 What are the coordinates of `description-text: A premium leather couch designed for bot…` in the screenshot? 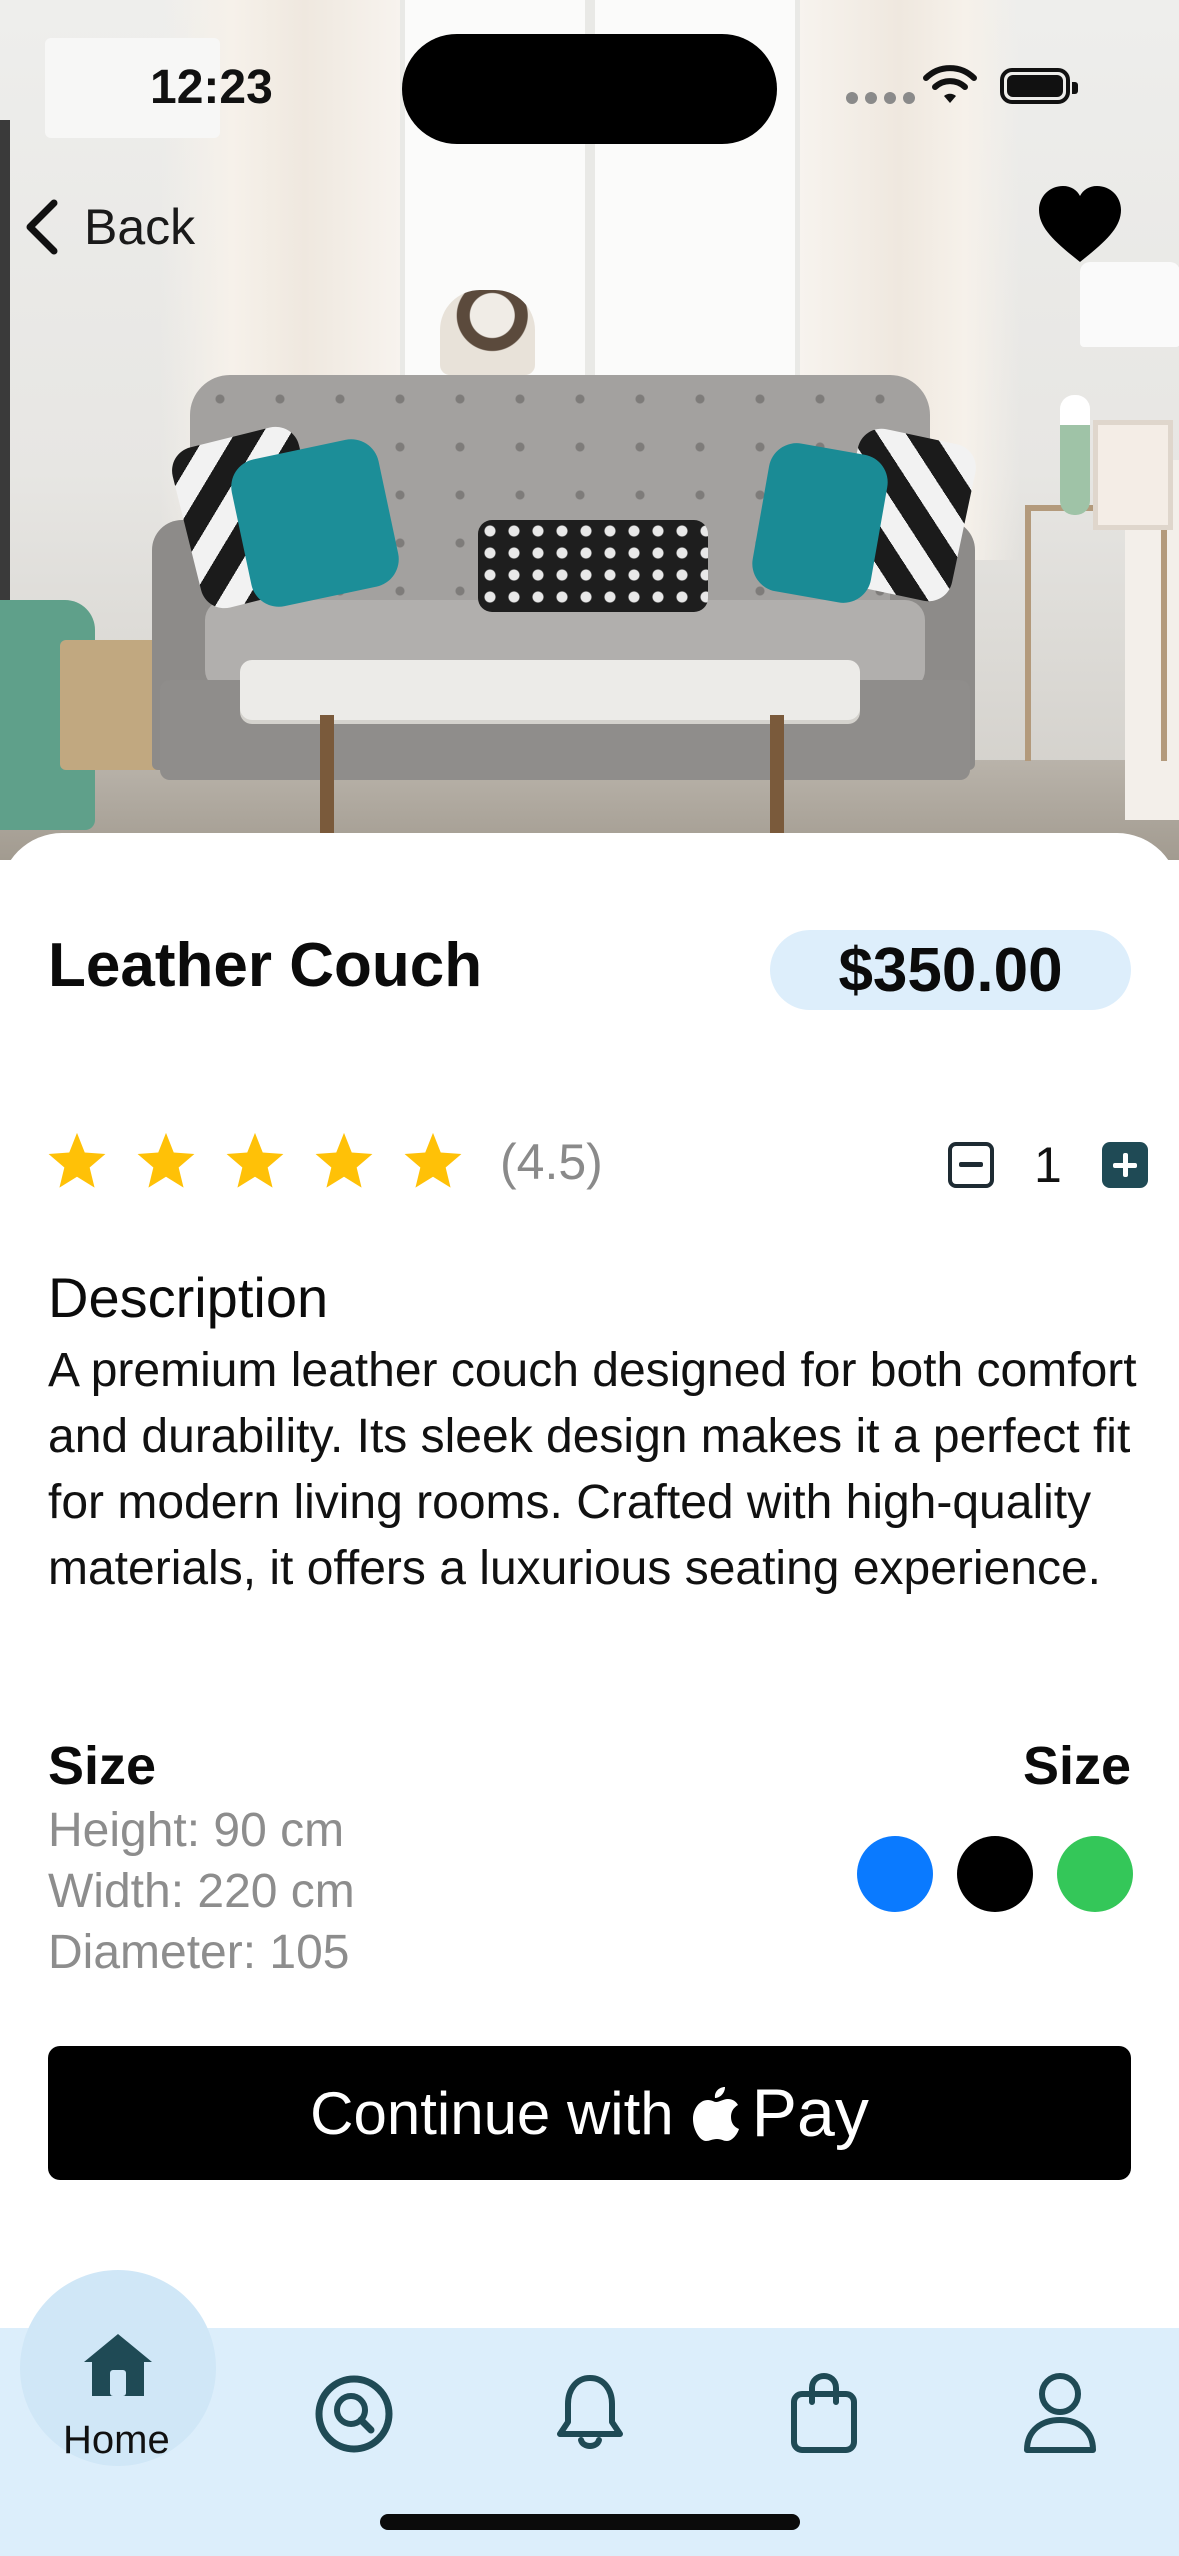 It's located at (592, 1469).